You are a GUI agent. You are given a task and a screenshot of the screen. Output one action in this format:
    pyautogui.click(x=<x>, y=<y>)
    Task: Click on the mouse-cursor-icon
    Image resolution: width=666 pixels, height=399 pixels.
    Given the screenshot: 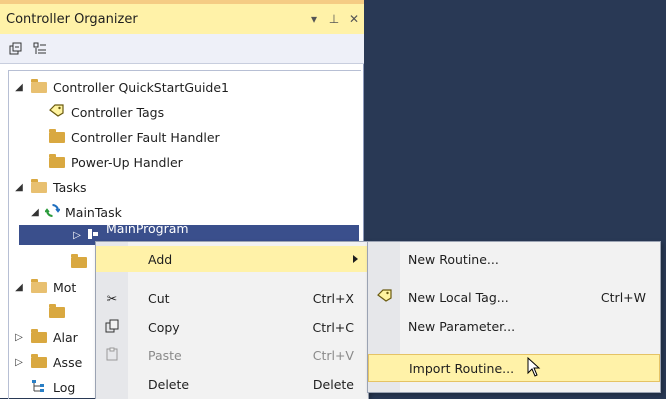 What is the action you would take?
    pyautogui.click(x=534, y=368)
    